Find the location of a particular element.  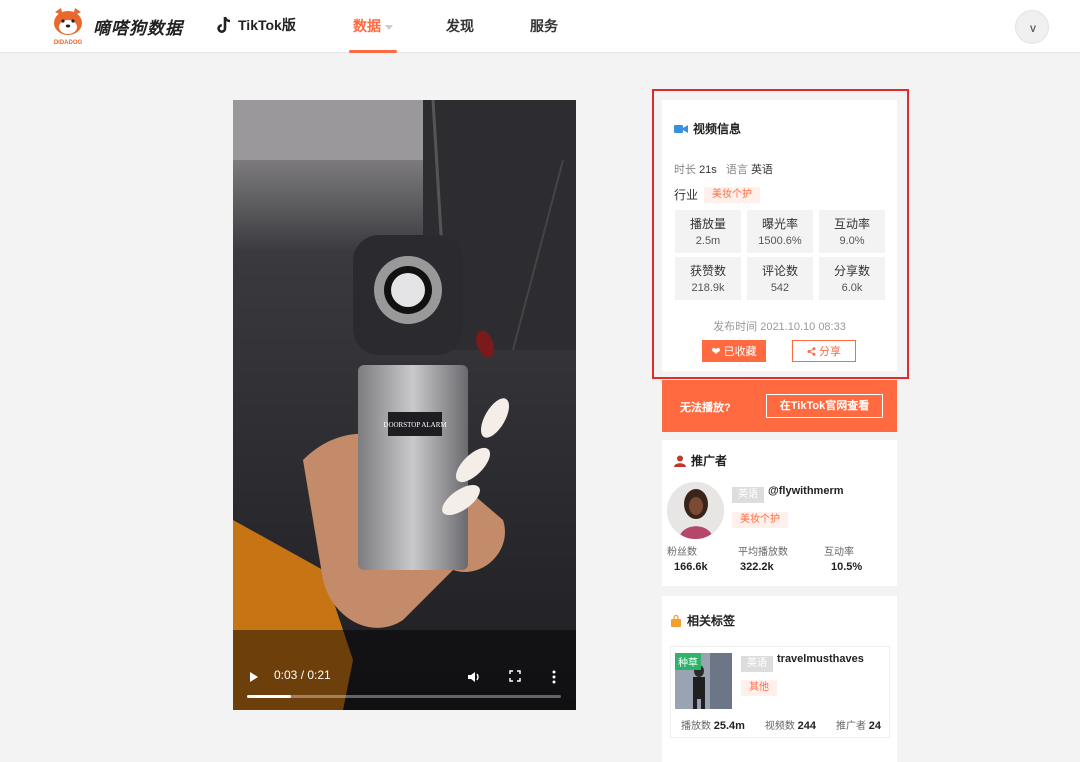

avg-plays-value: 322.2k is located at coordinates (757, 567).